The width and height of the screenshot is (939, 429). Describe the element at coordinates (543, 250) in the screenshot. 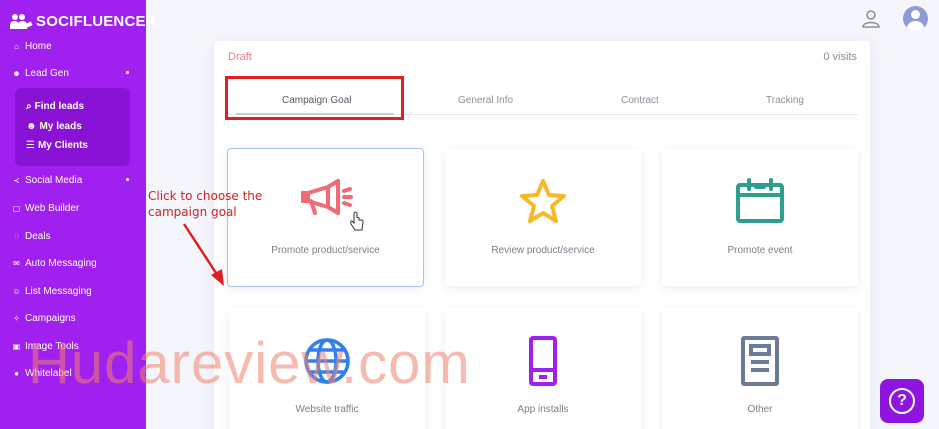

I see `goal-label: Review product/service` at that location.